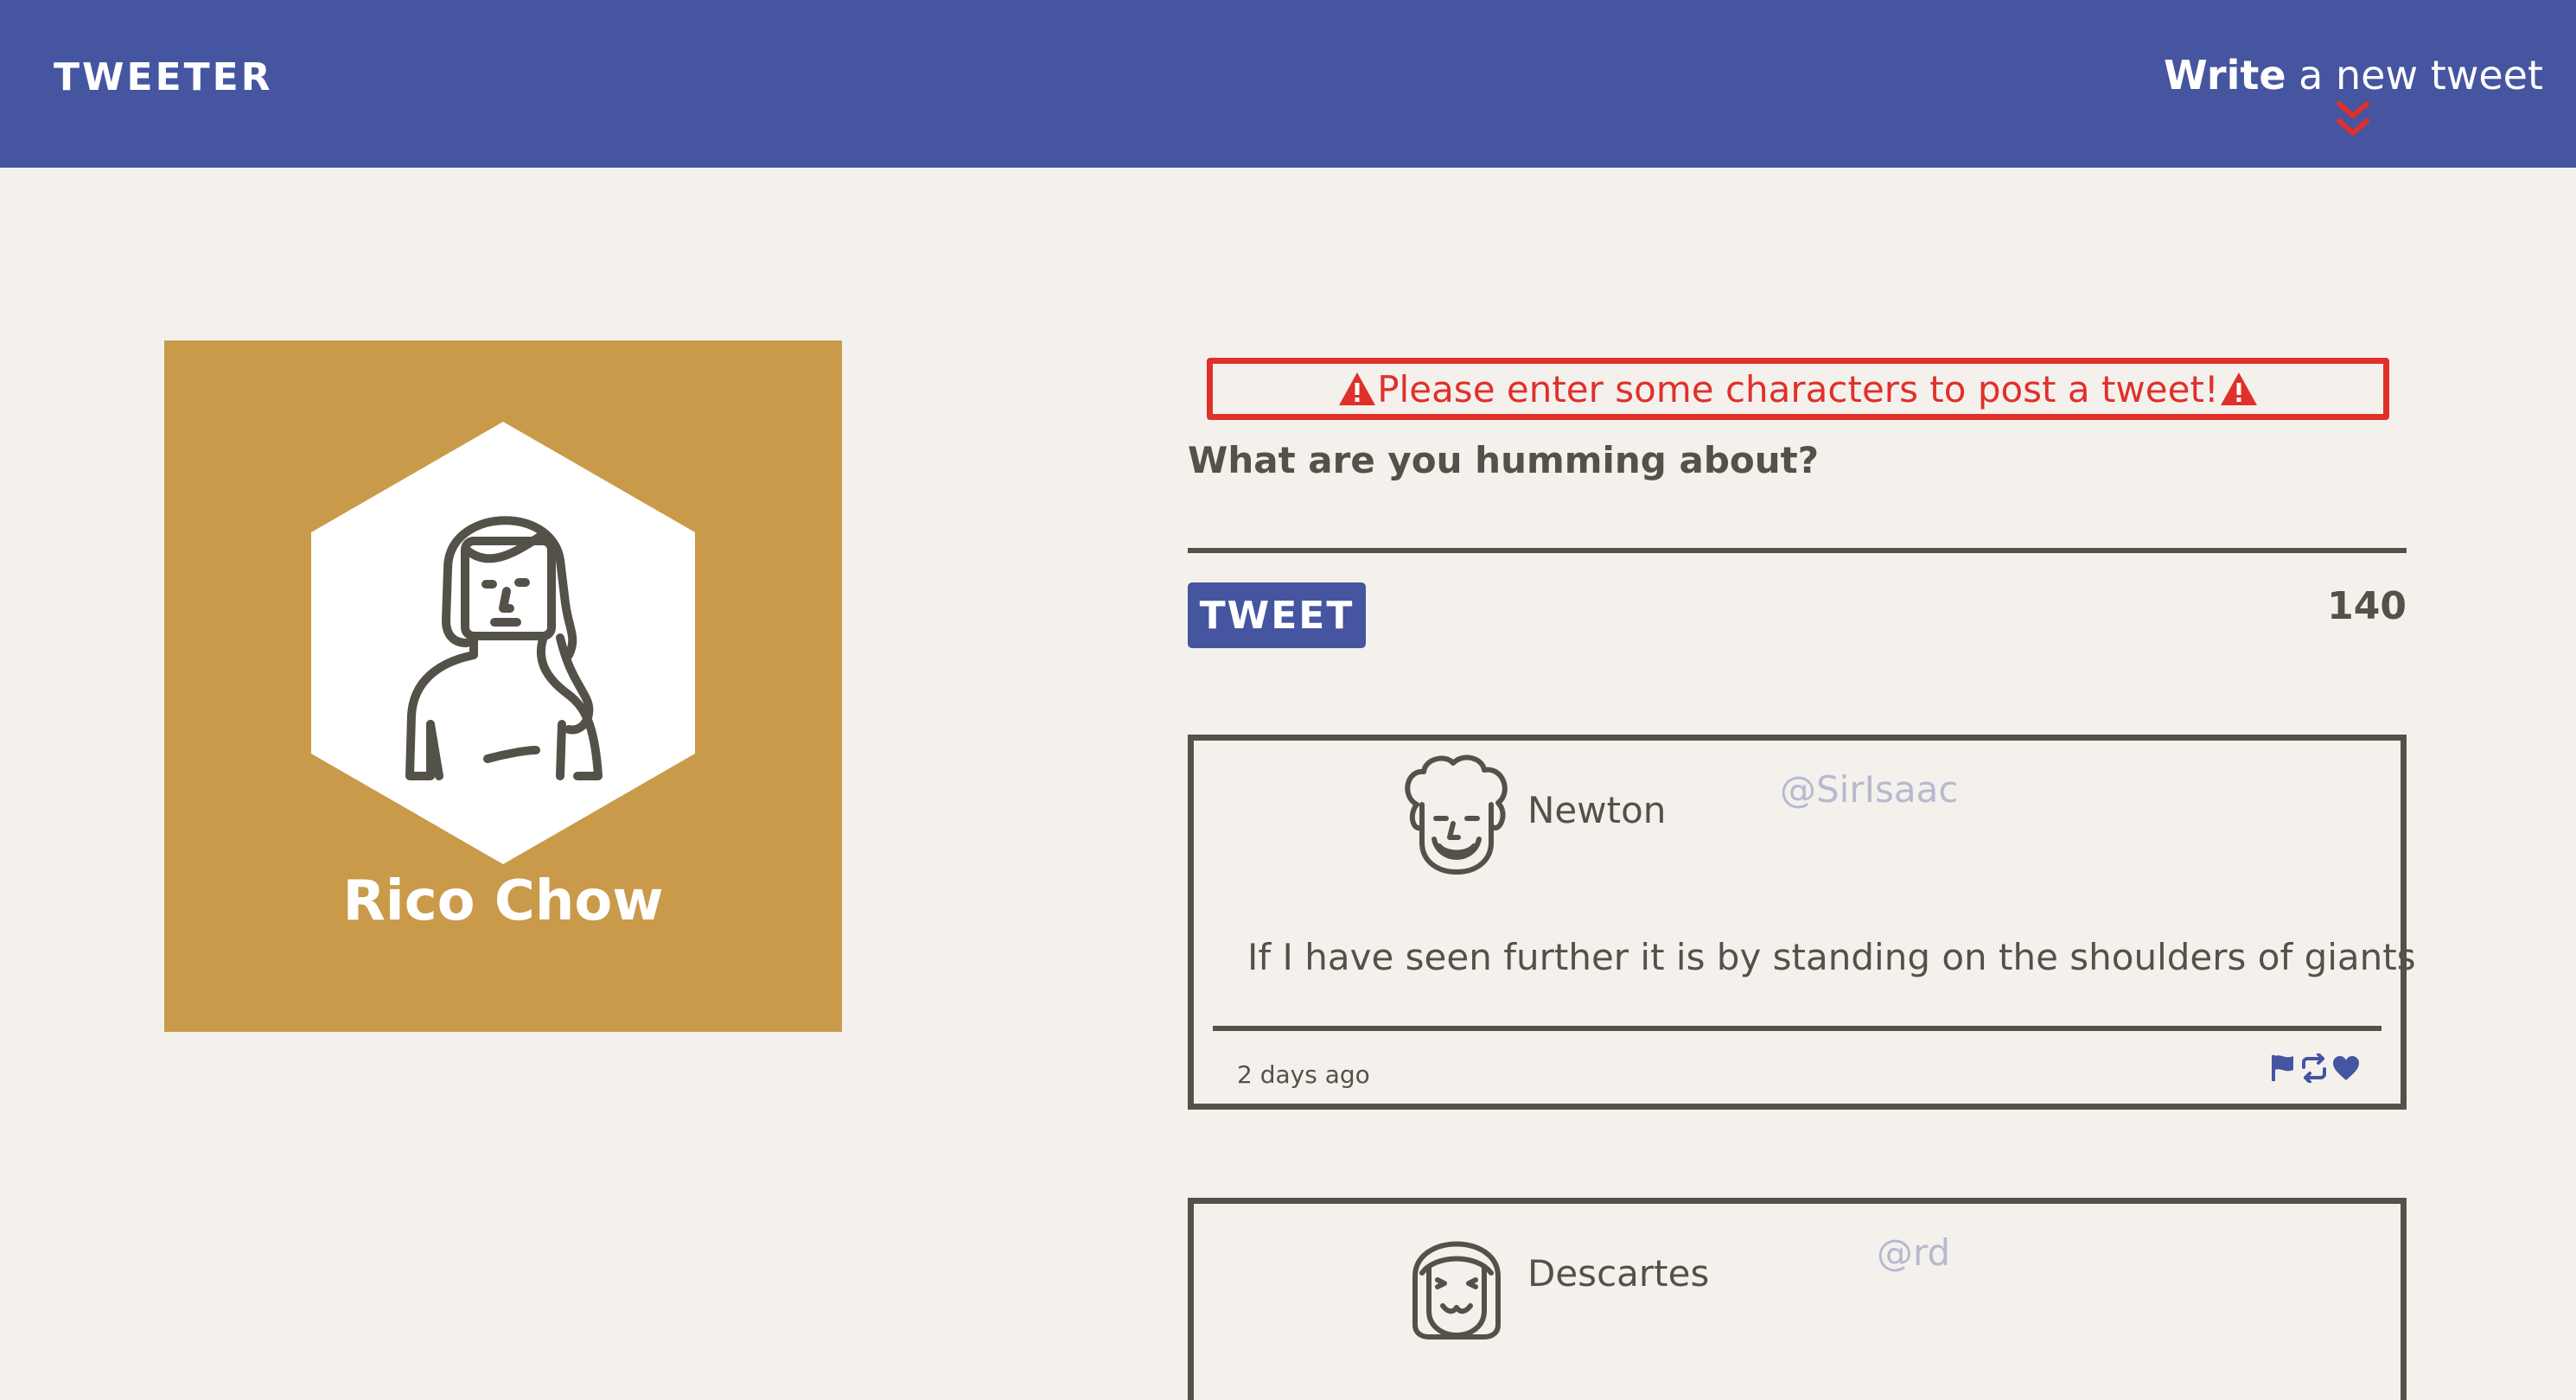 The width and height of the screenshot is (2576, 1400). I want to click on double-chevron-down-icon, so click(2353, 120).